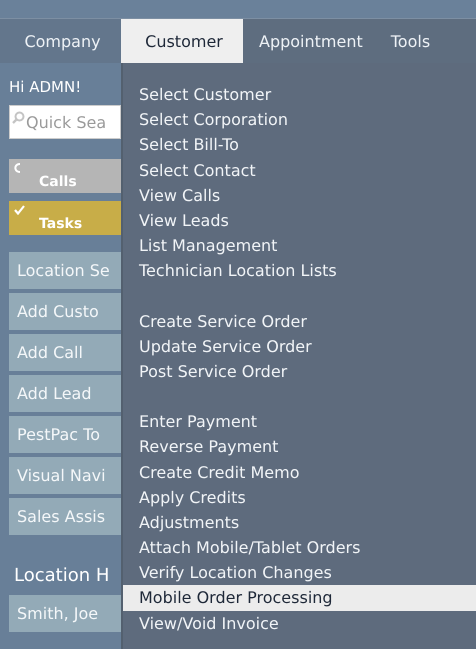  Describe the element at coordinates (299, 145) in the screenshot. I see `menu-item: Select Bill-To` at that location.